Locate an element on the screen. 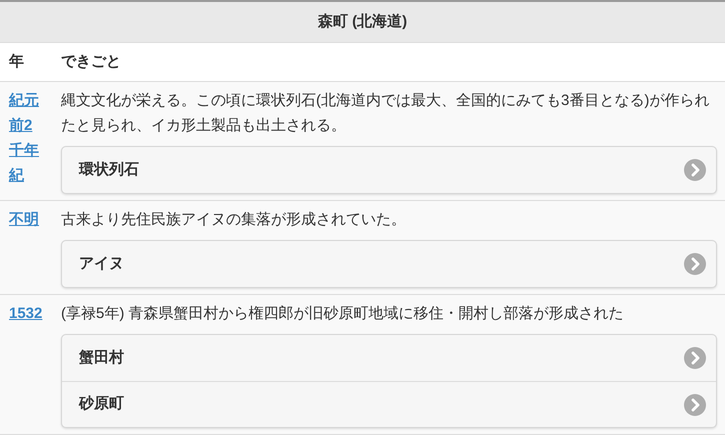 The image size is (725, 435). year-link: 1532 is located at coordinates (26, 313).